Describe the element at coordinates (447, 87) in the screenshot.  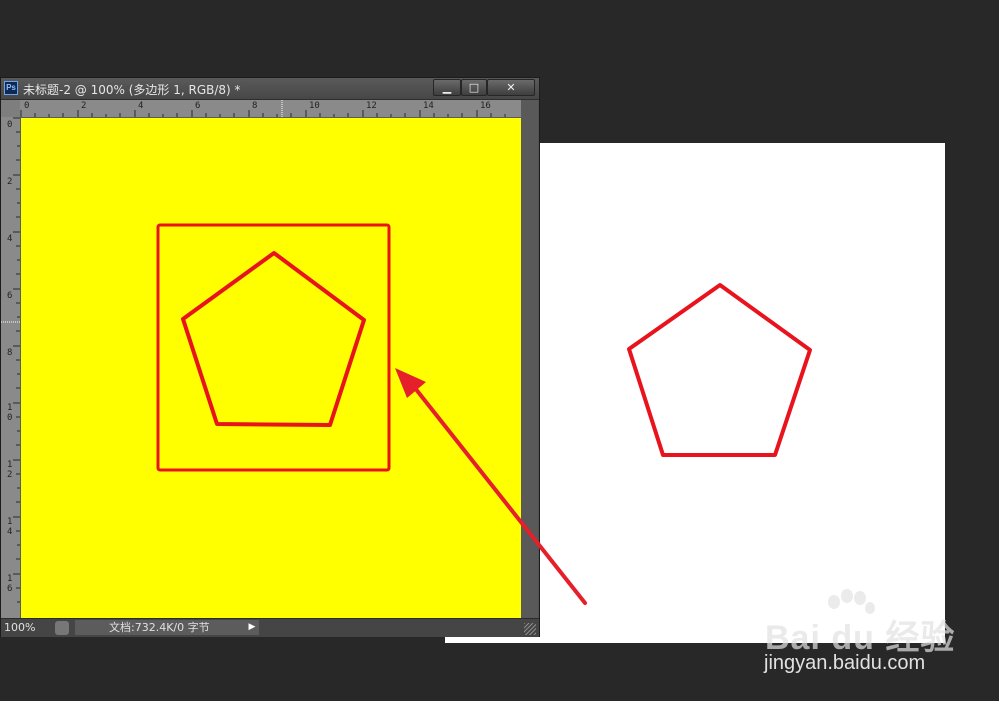
I see `minimize-button: ▁` at that location.